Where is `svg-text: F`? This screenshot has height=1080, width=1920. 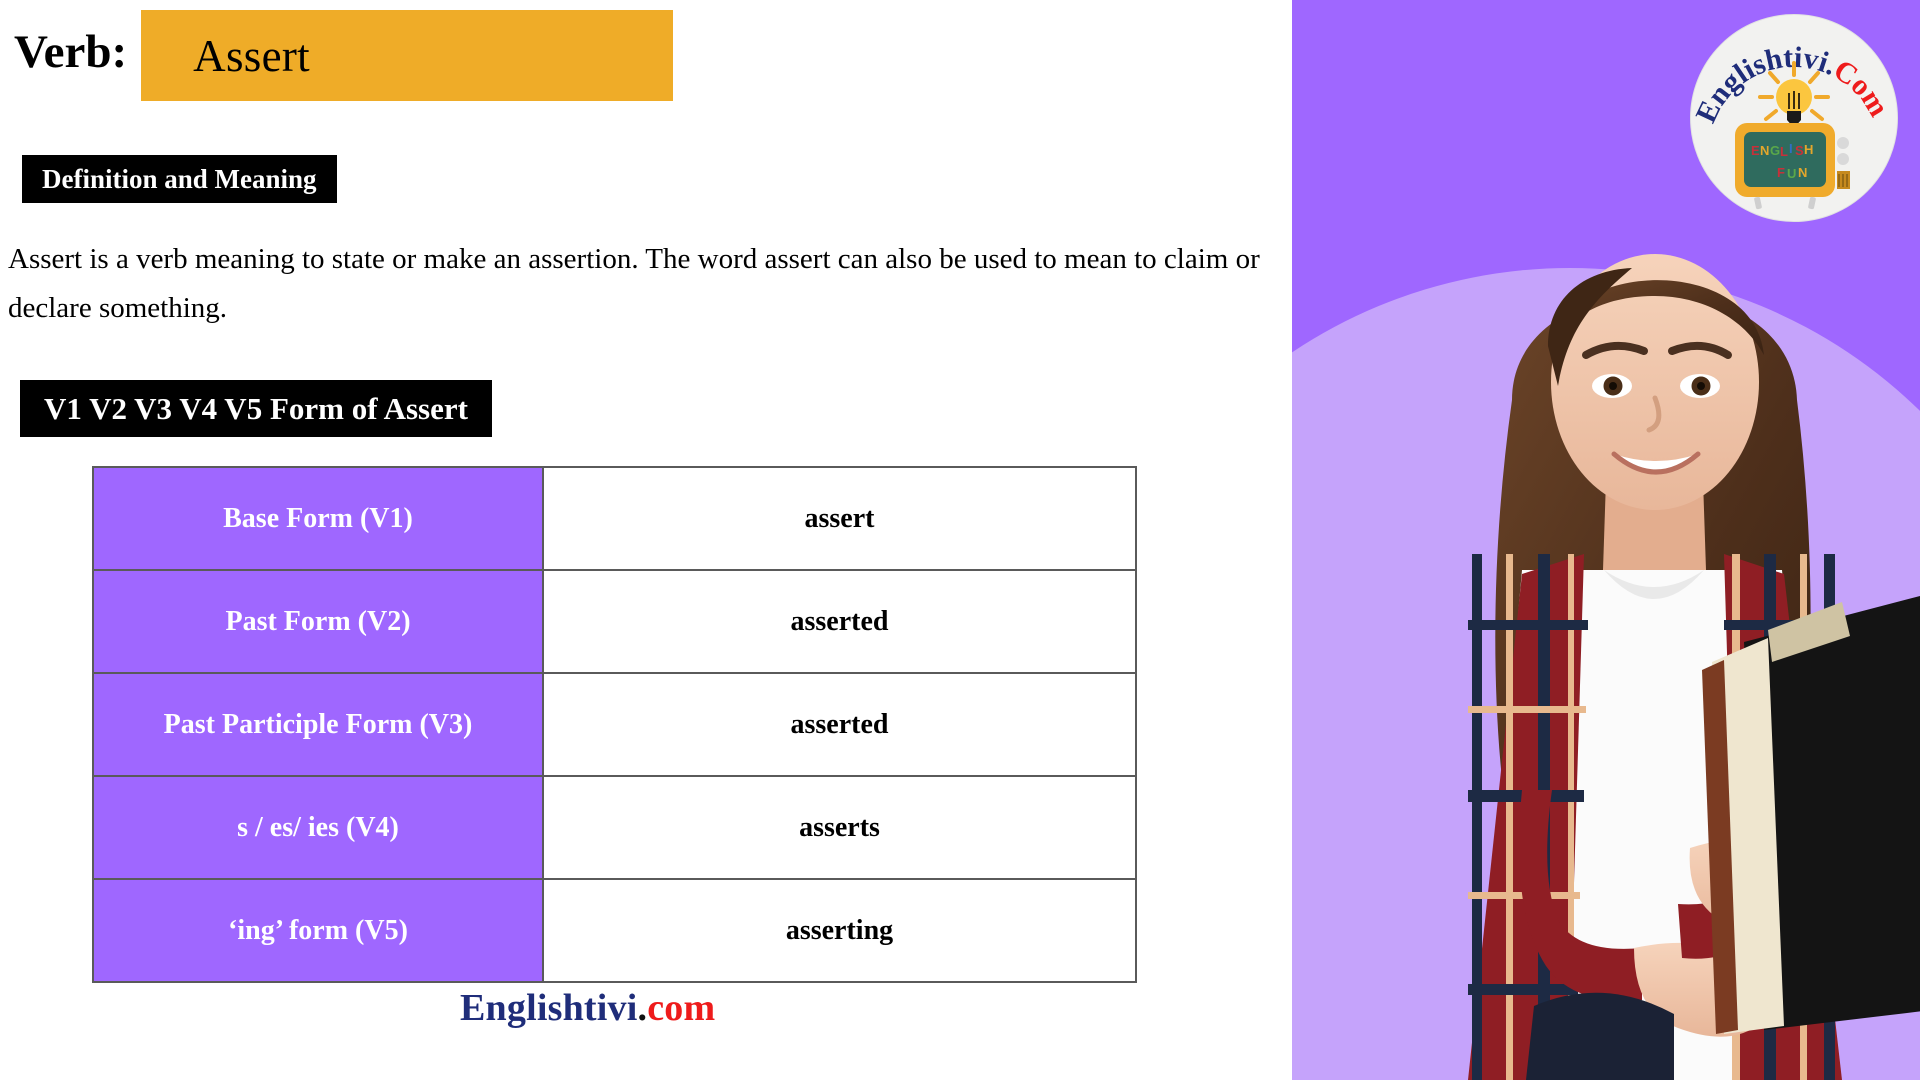 svg-text: F is located at coordinates (1781, 172).